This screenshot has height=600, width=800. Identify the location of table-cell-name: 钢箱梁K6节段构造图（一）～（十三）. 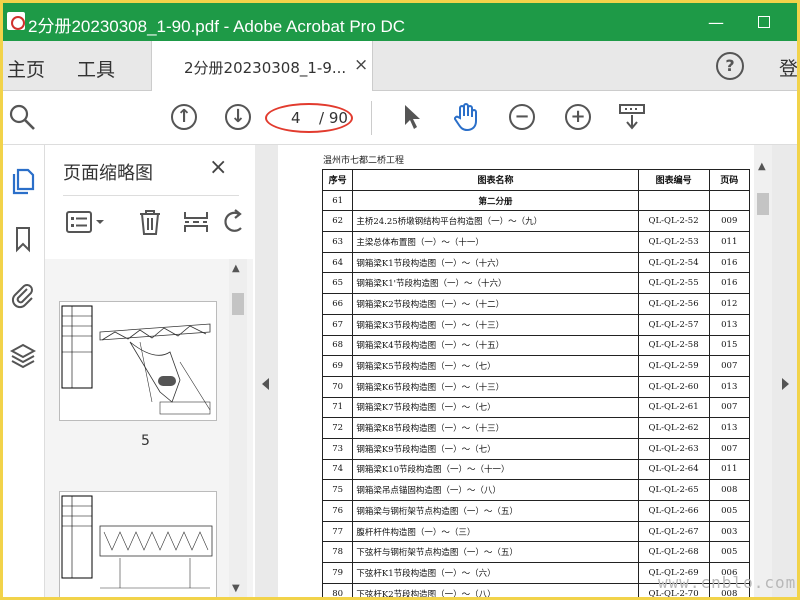
(495, 386).